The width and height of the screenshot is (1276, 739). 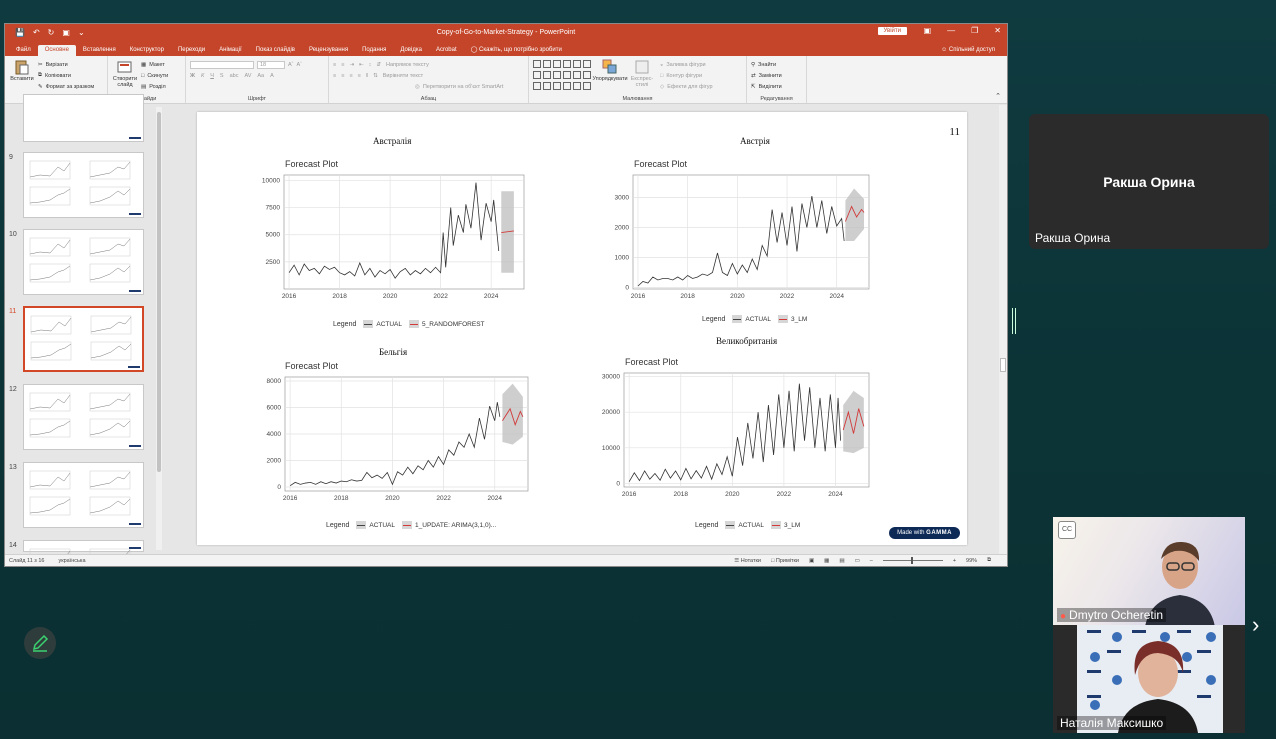 I want to click on align-left-icon: ≡, so click(x=334, y=76).